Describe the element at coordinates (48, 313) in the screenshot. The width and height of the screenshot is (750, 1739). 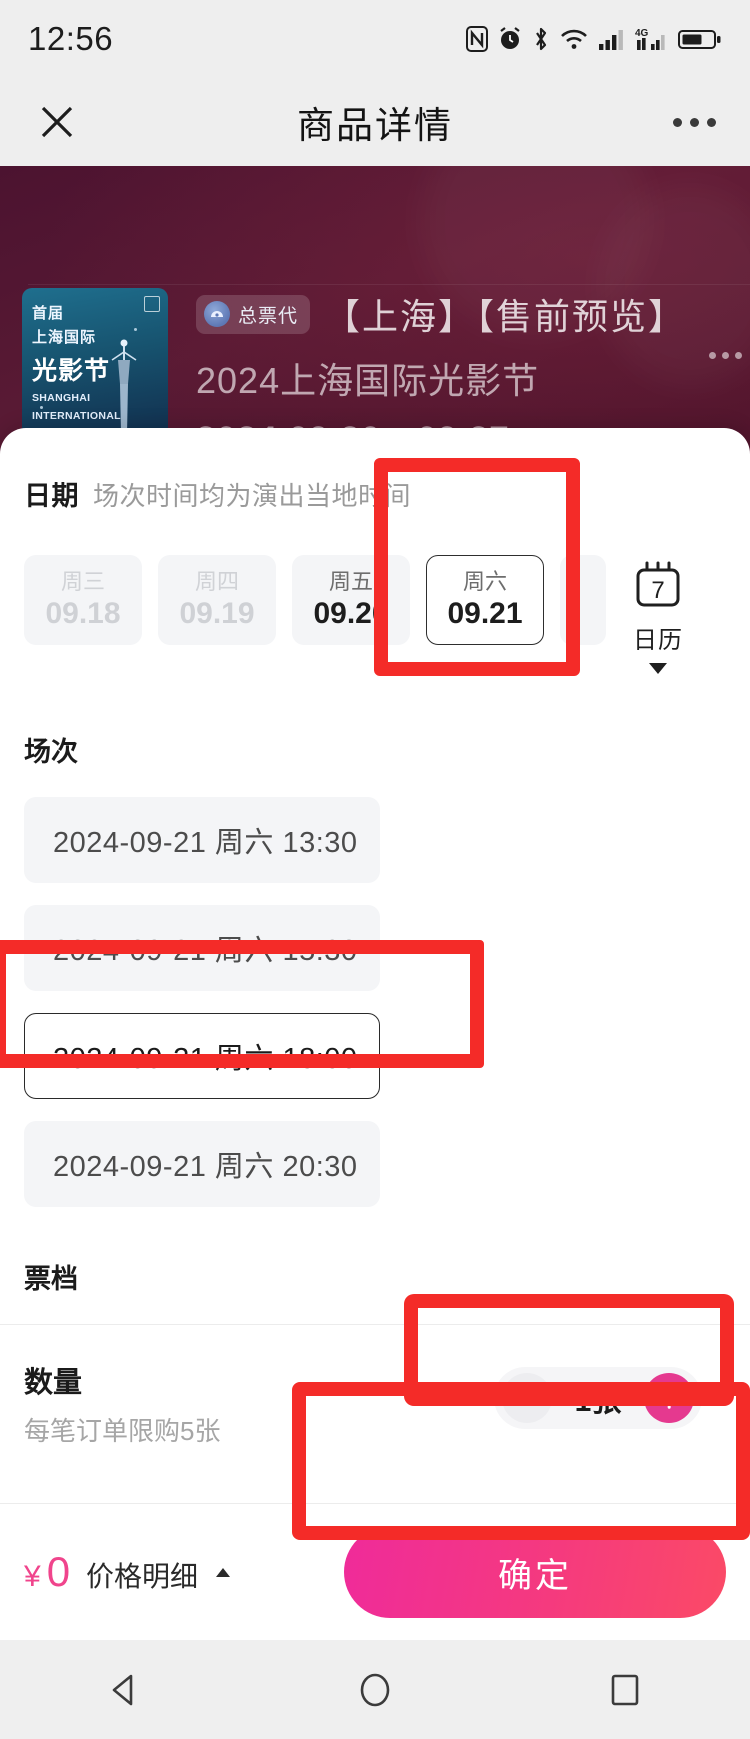
I see `poster-line1: 首届` at that location.